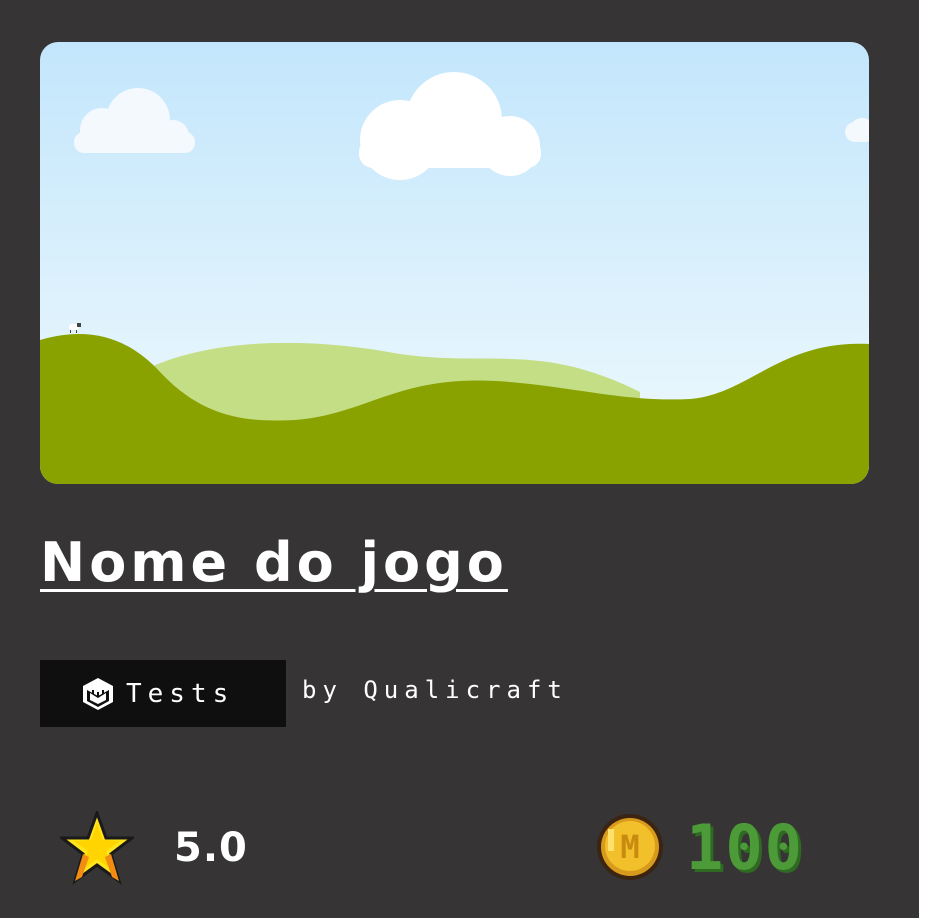 This screenshot has width=939, height=920. I want to click on category-tag: Tests, so click(163, 693).